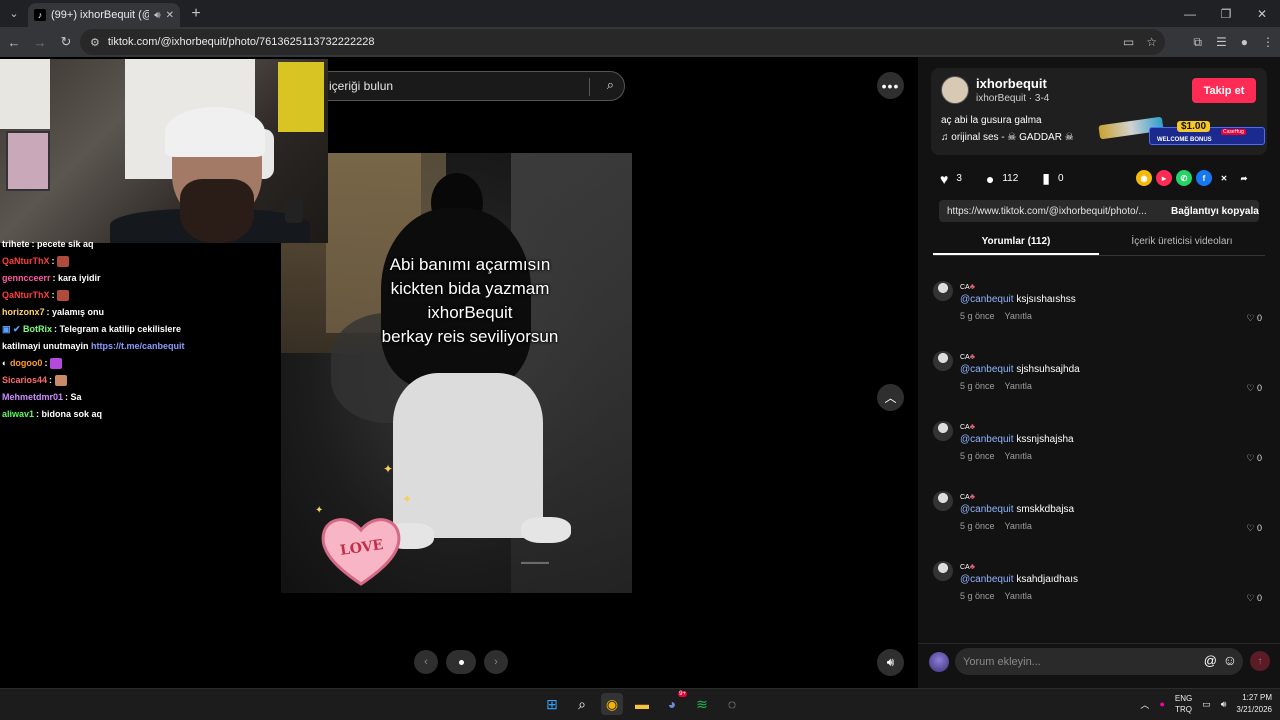 The height and width of the screenshot is (720, 1280). I want to click on network-icon: ▭, so click(1206, 704).